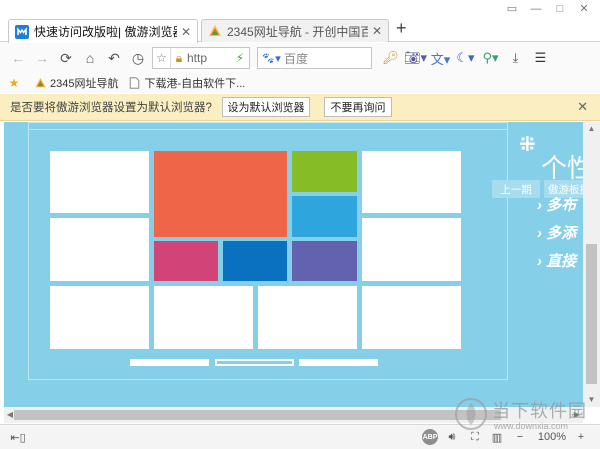  I want to click on home-icon: ⌂, so click(90, 58).